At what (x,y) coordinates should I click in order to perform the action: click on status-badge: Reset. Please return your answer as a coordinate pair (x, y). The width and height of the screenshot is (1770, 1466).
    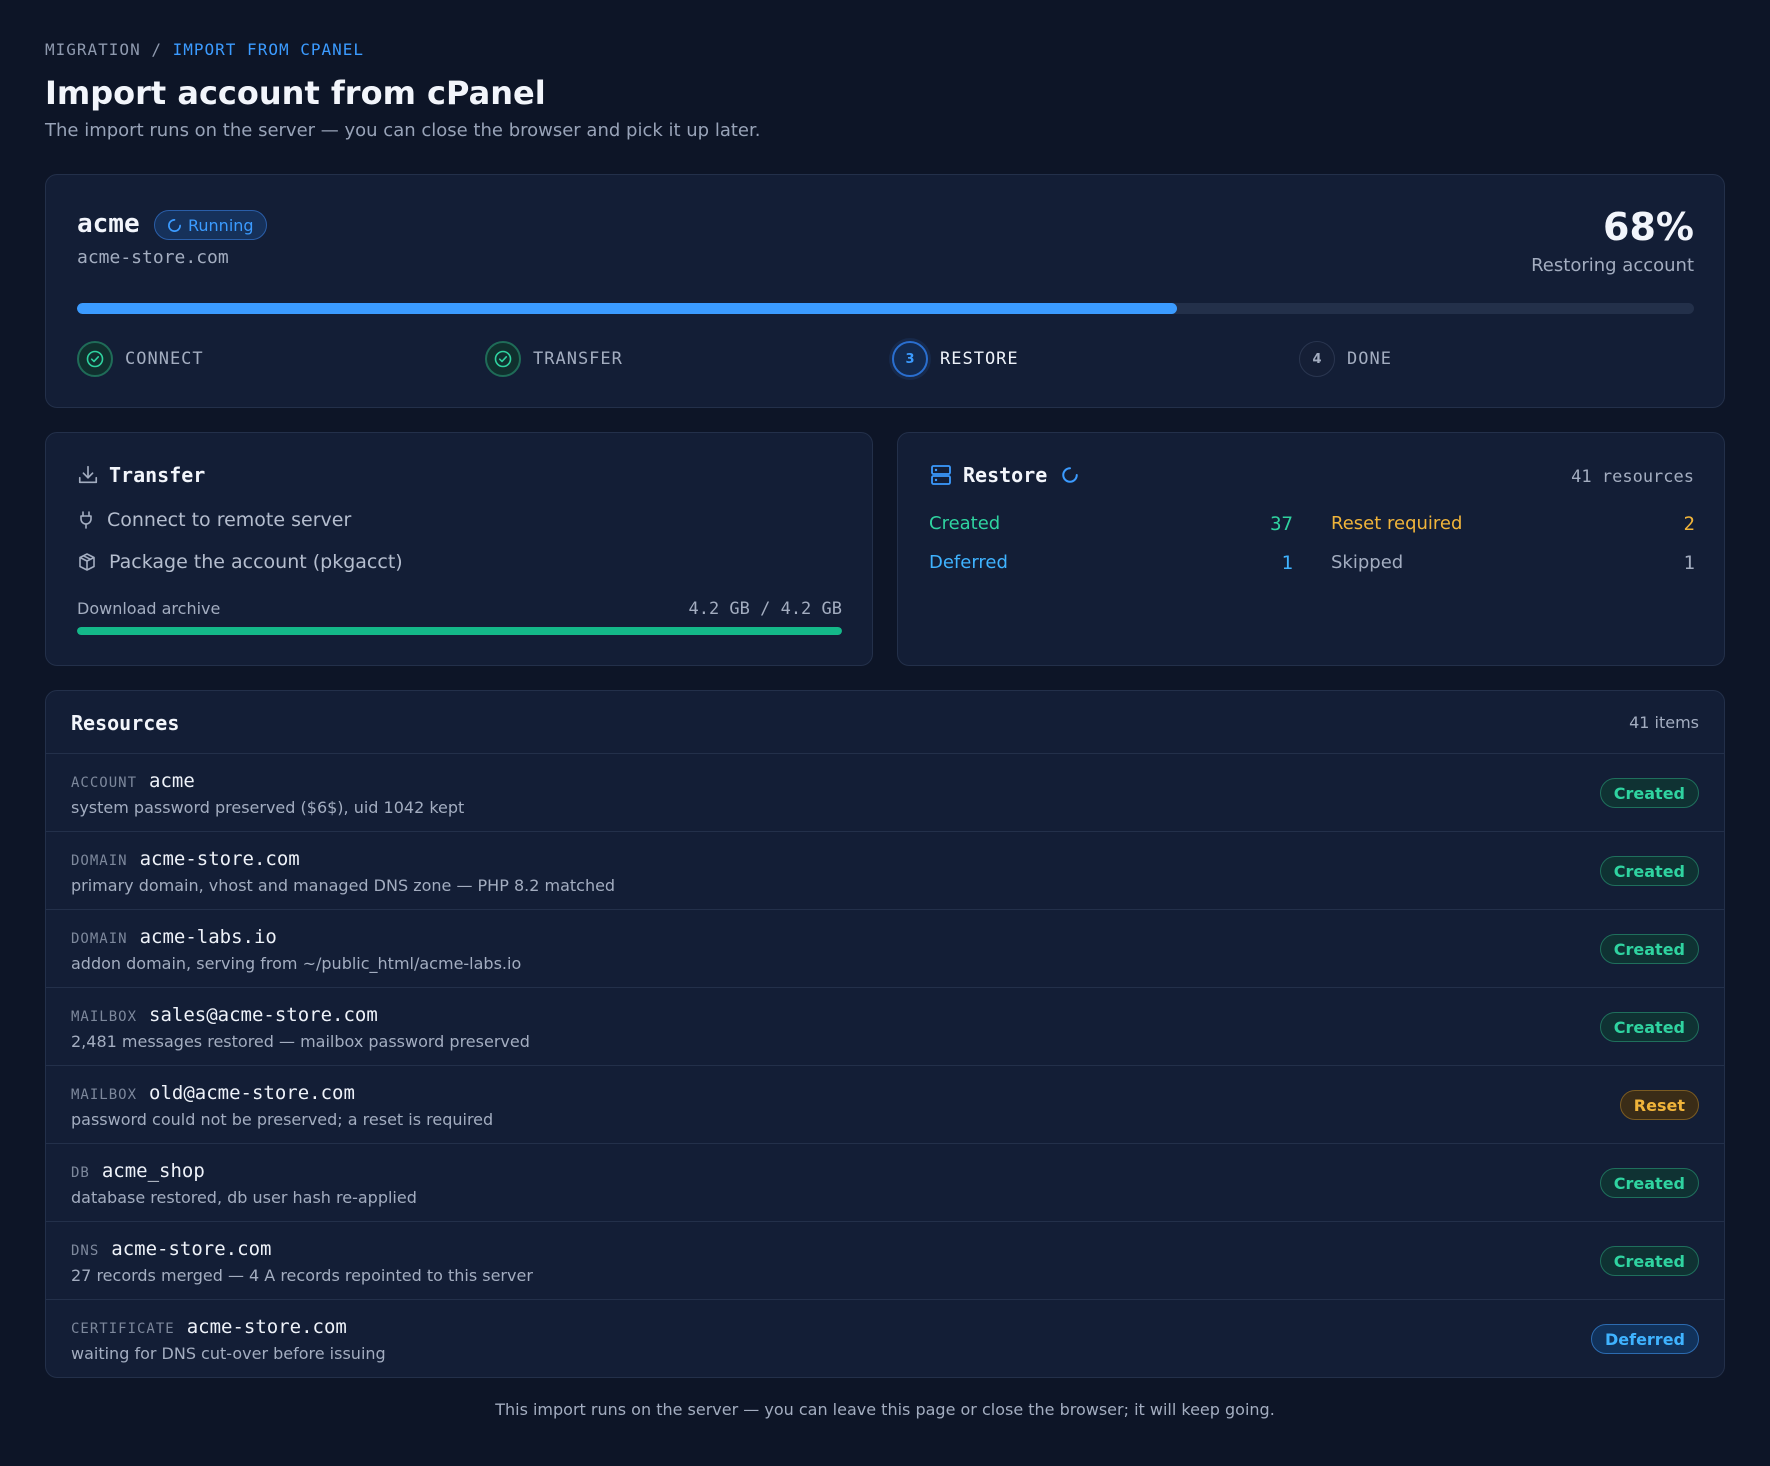
    Looking at the image, I should click on (1659, 1105).